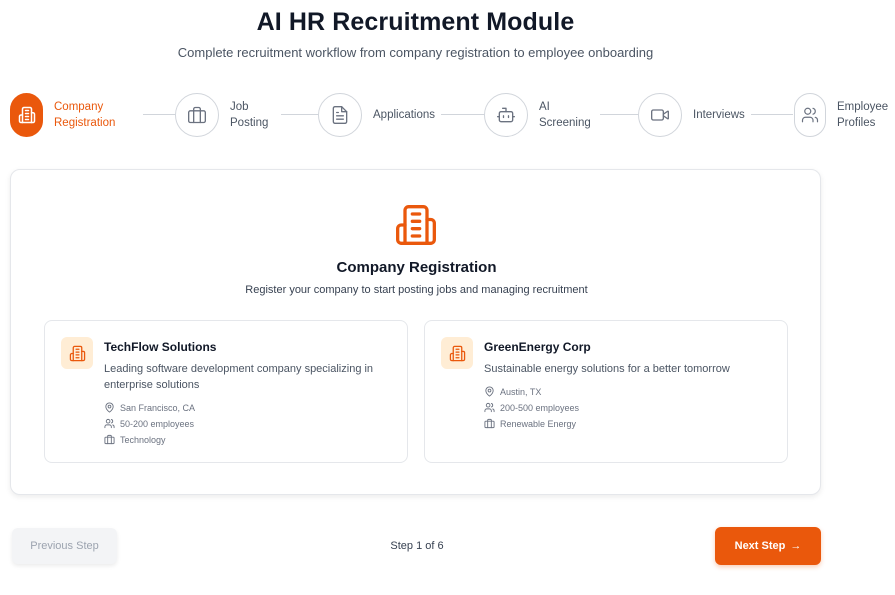  I want to click on step-interviews: Interviews, so click(691, 115).